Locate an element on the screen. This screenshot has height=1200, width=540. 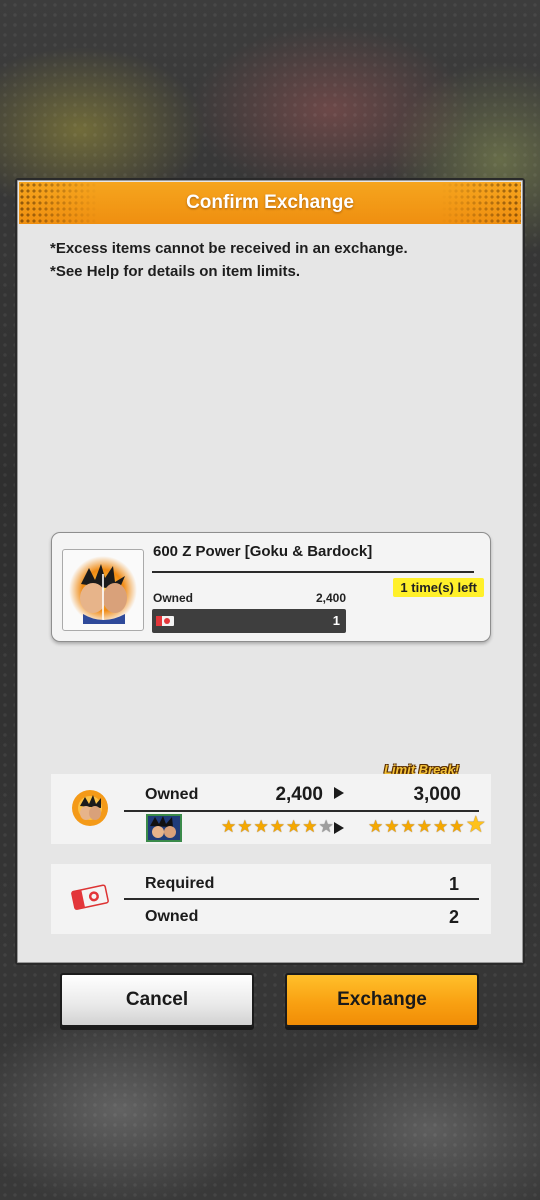
required-label: Required is located at coordinates (180, 883).